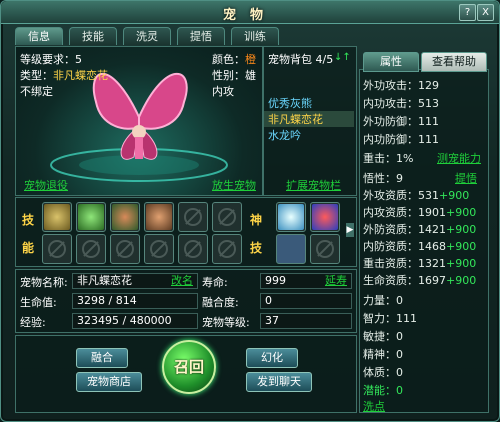 Image resolution: width=500 pixels, height=422 pixels. I want to click on tab-view-help: 查看帮助, so click(454, 62).